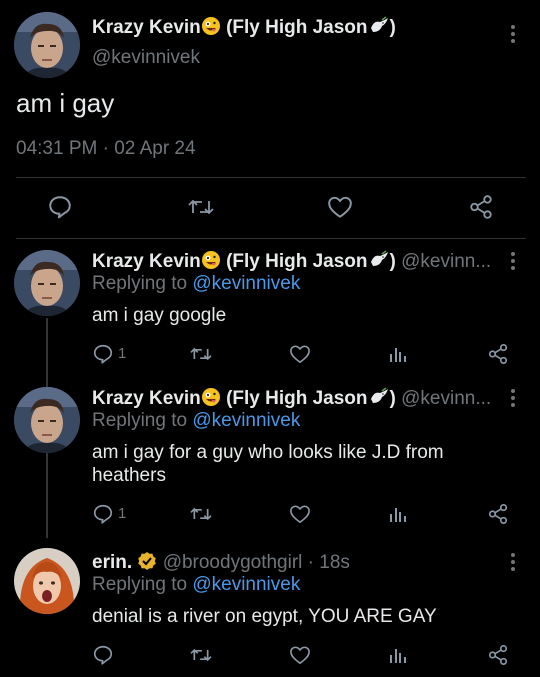 The width and height of the screenshot is (540, 677). I want to click on reply-handle: @broodygothgirl · 18s, so click(256, 562).